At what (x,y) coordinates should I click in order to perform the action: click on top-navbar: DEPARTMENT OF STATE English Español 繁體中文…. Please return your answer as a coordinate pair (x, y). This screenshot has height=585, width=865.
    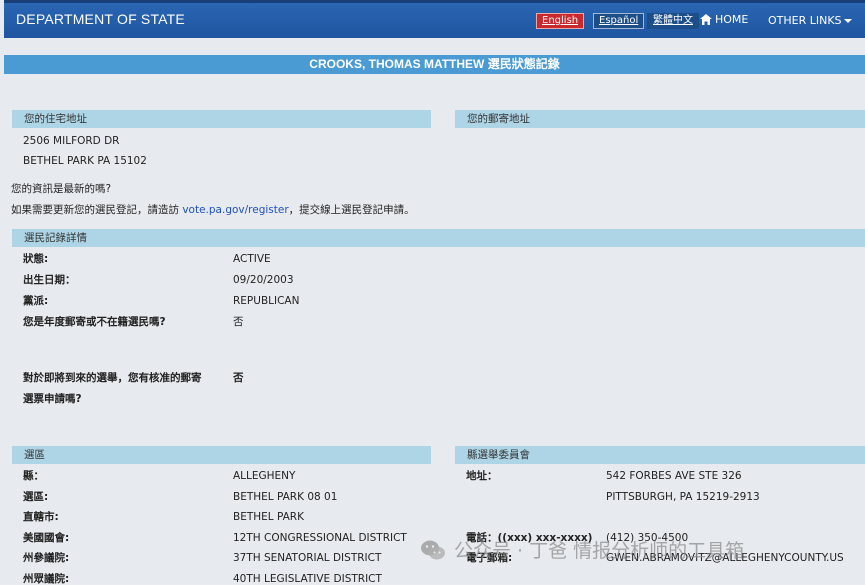
    Looking at the image, I should click on (434, 19).